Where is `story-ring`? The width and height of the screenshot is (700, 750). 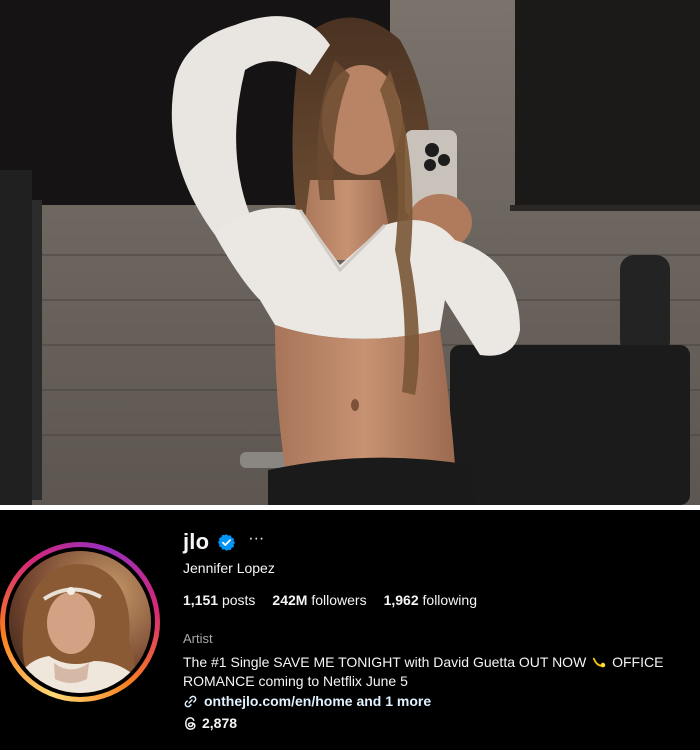
story-ring is located at coordinates (80, 622).